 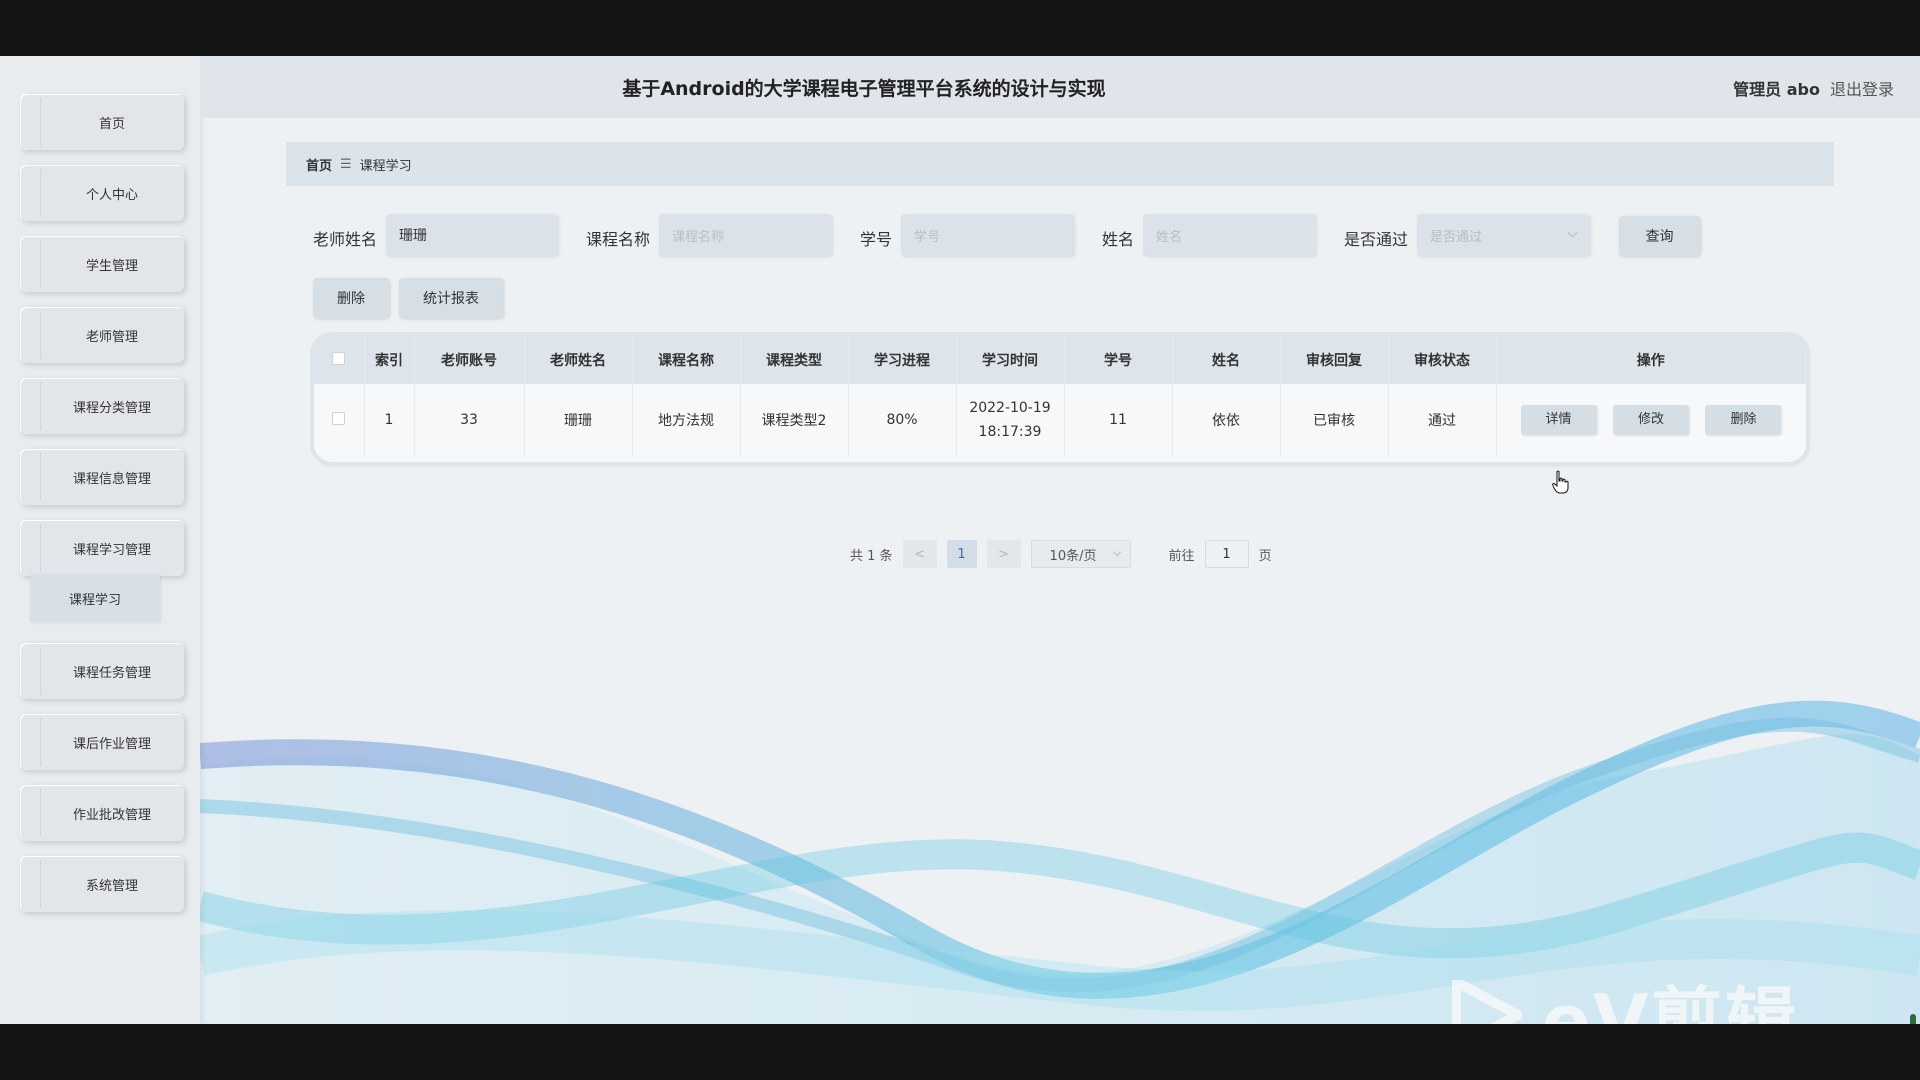 I want to click on sidebar-item-label: 作业批改管理, so click(x=111, y=815).